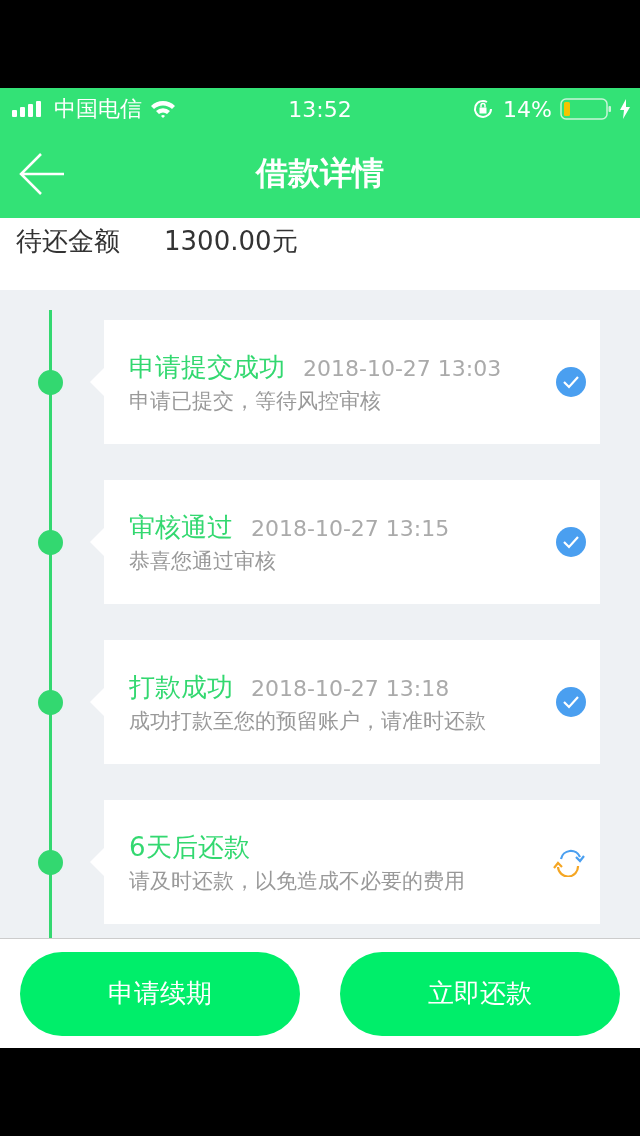 Image resolution: width=640 pixels, height=1136 pixels. I want to click on step-time: 2018-10-27 13:18, so click(350, 688).